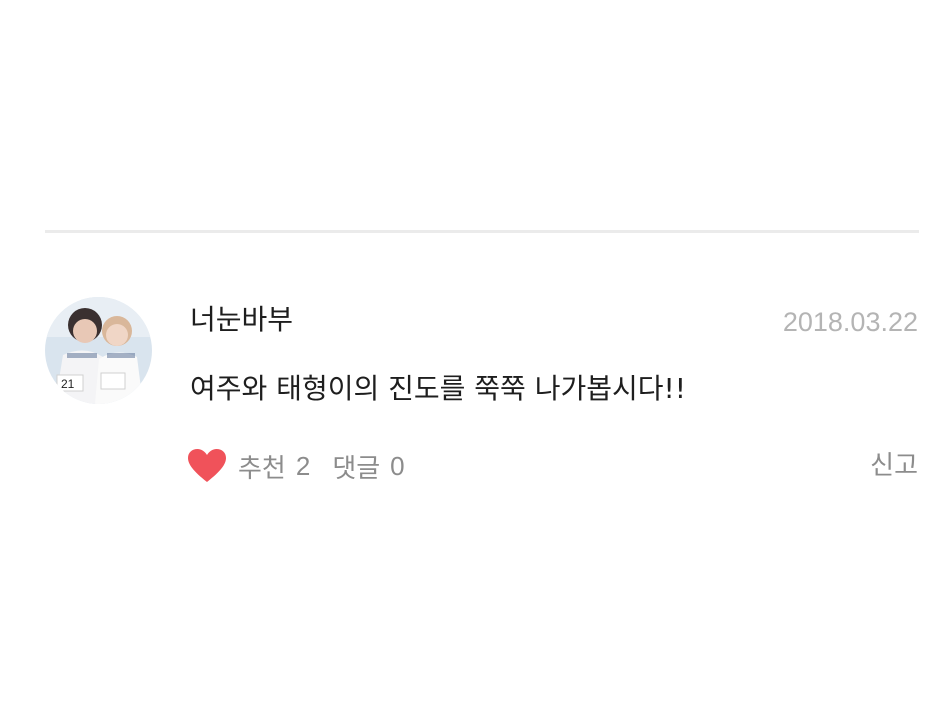 The width and height of the screenshot is (938, 704). Describe the element at coordinates (397, 465) in the screenshot. I see `reply-count: 0` at that location.